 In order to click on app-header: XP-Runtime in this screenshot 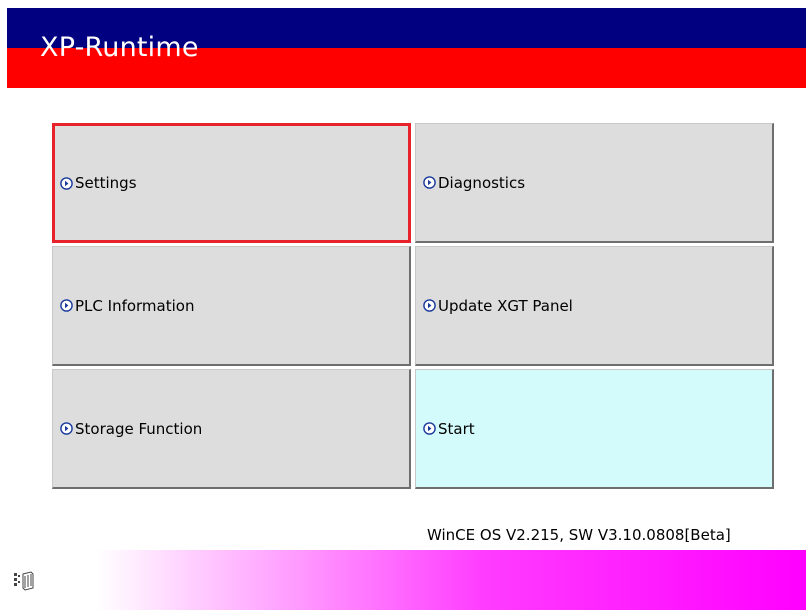, I will do `click(406, 48)`.